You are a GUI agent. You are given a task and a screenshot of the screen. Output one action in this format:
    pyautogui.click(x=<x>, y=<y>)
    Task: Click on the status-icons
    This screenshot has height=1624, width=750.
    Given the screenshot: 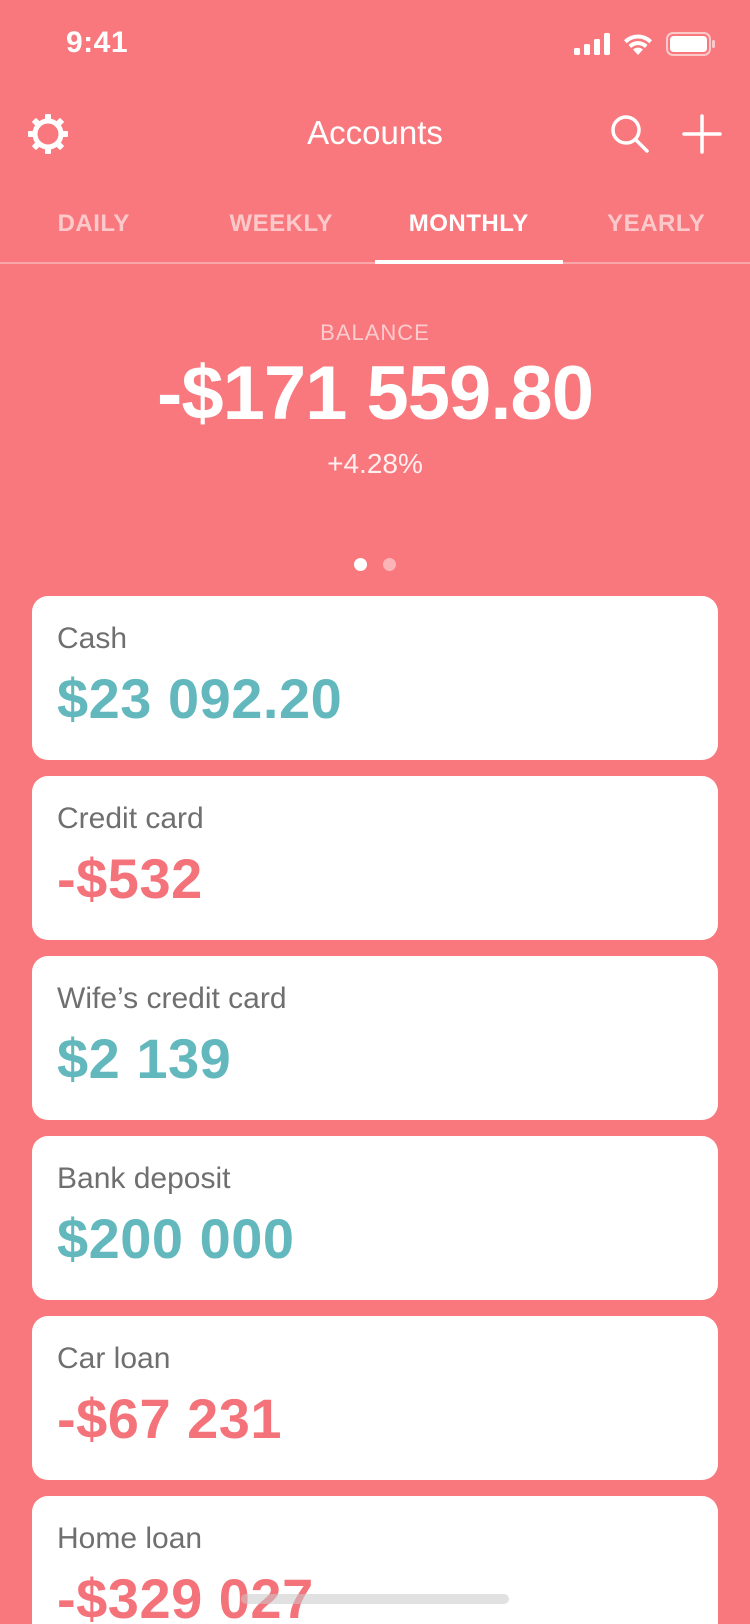 What is the action you would take?
    pyautogui.click(x=645, y=44)
    